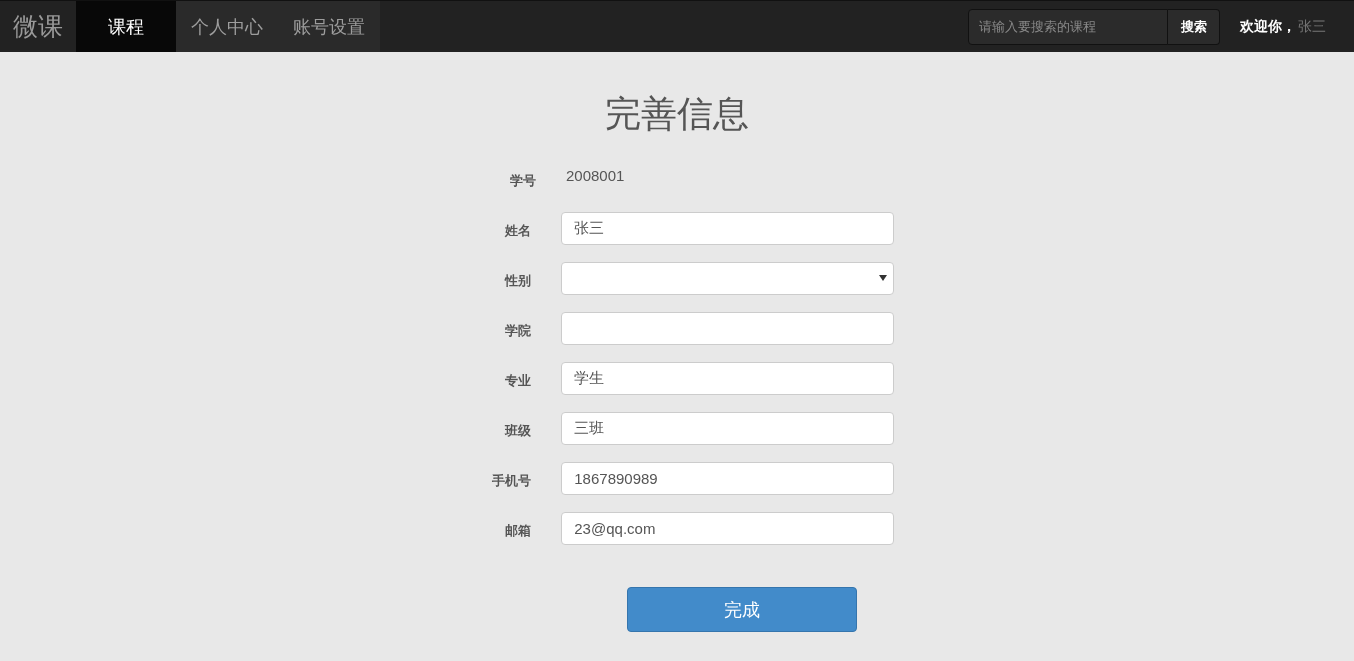 The image size is (1354, 661). Describe the element at coordinates (126, 26) in the screenshot. I see `nav-tab: 课程` at that location.